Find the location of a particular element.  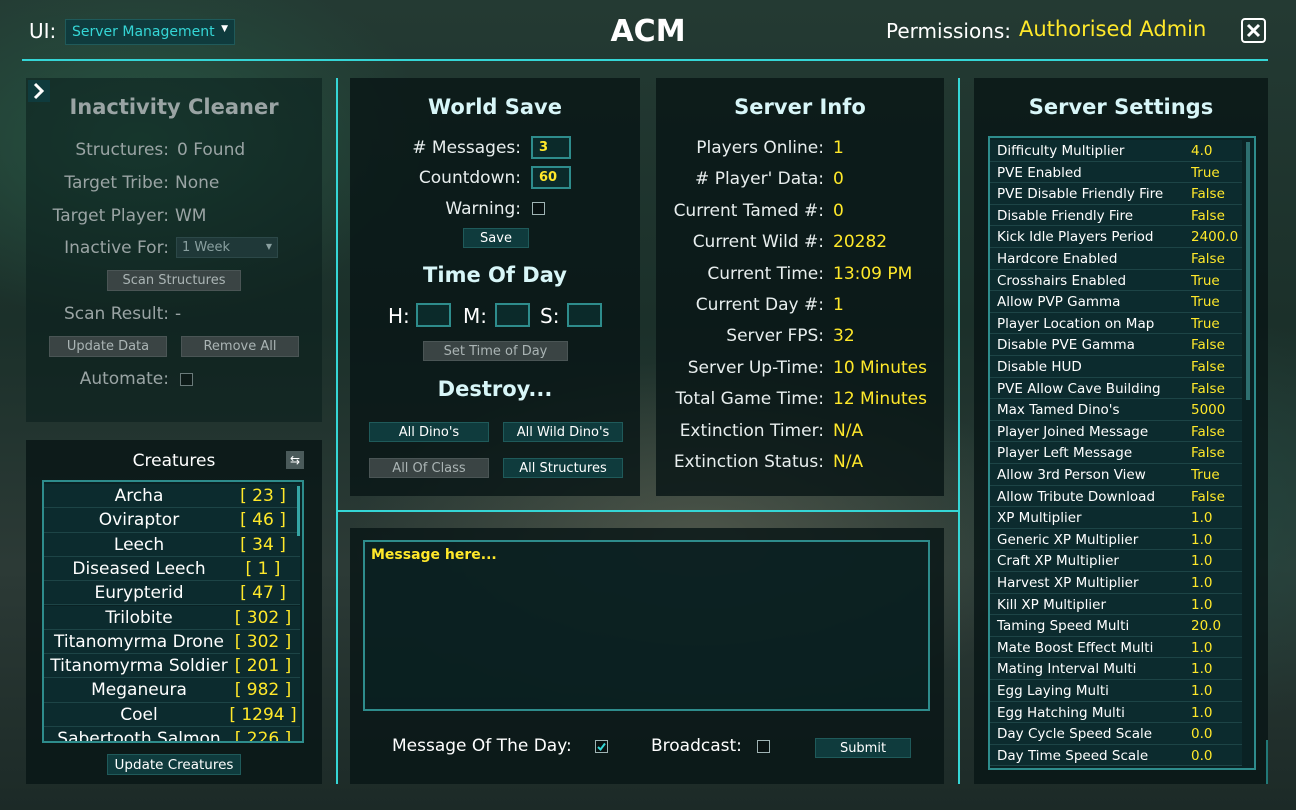

creature-row: Oviraptor [ 46 ] is located at coordinates (172, 520).